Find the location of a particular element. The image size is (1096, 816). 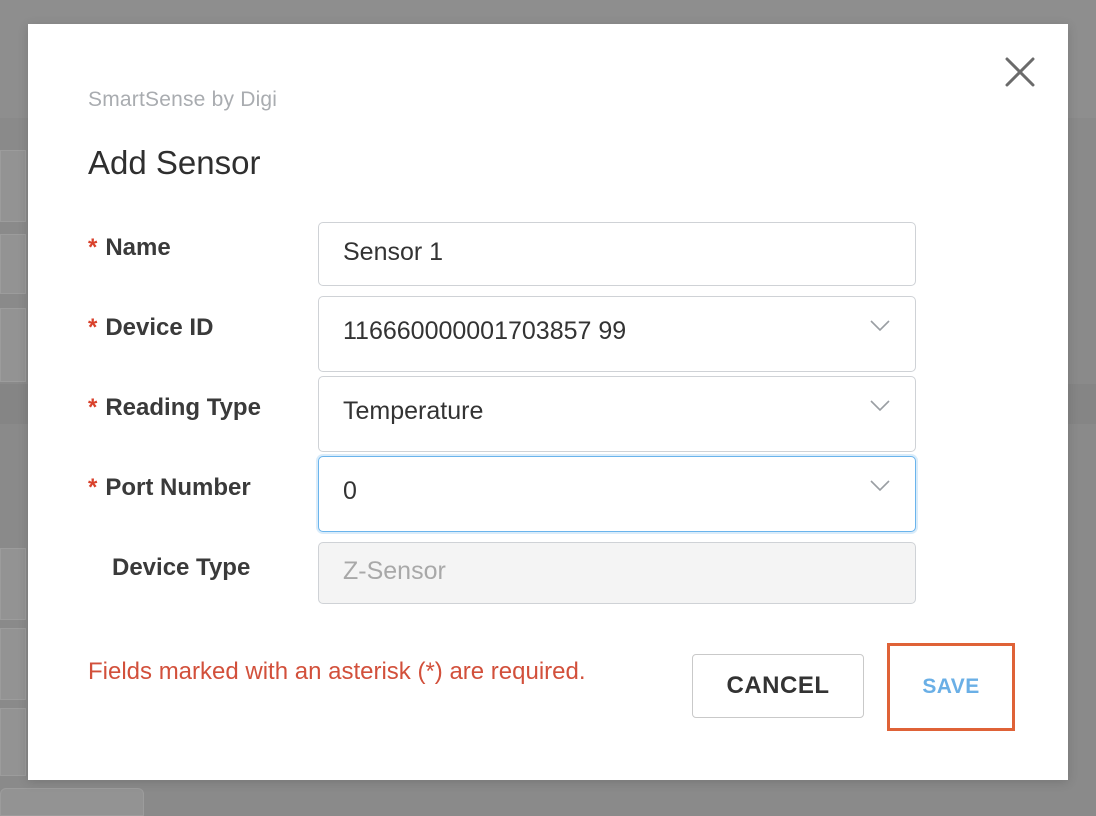

device-id-select-value: 116660000001703857 99 is located at coordinates (485, 331).